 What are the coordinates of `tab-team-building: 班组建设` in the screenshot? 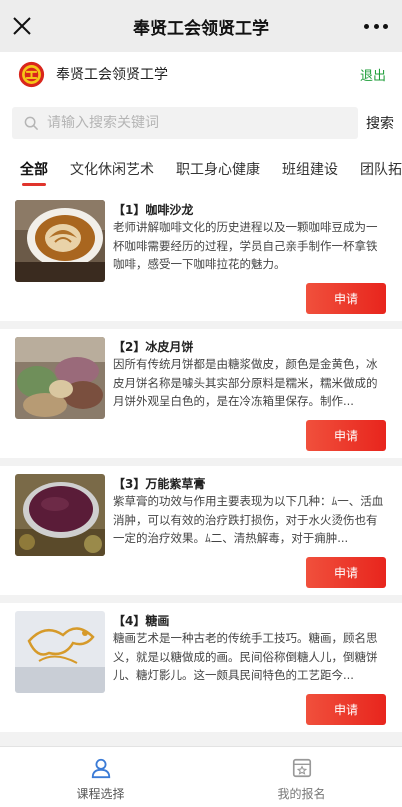 It's located at (310, 171).